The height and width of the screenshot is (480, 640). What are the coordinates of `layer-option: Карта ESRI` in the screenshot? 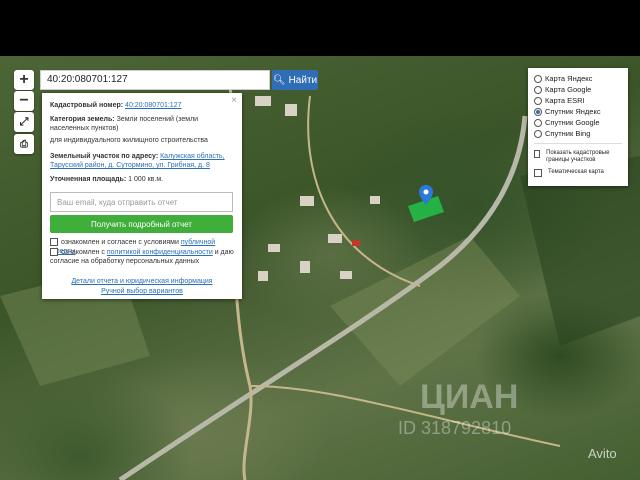 It's located at (559, 100).